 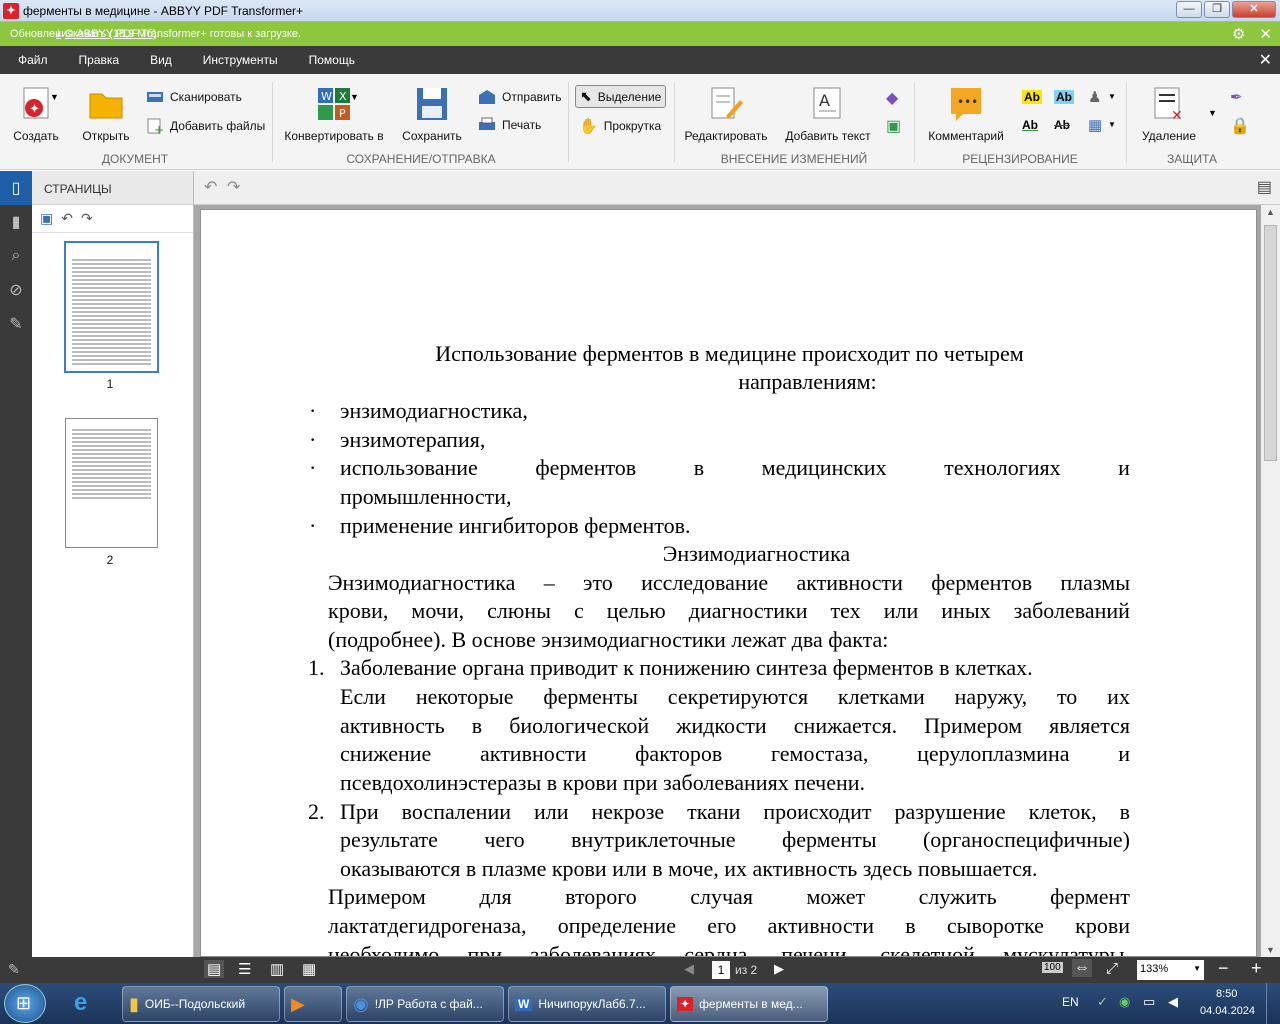 I want to click on strikethrough-text-icon: Ab, so click(x=1062, y=125).